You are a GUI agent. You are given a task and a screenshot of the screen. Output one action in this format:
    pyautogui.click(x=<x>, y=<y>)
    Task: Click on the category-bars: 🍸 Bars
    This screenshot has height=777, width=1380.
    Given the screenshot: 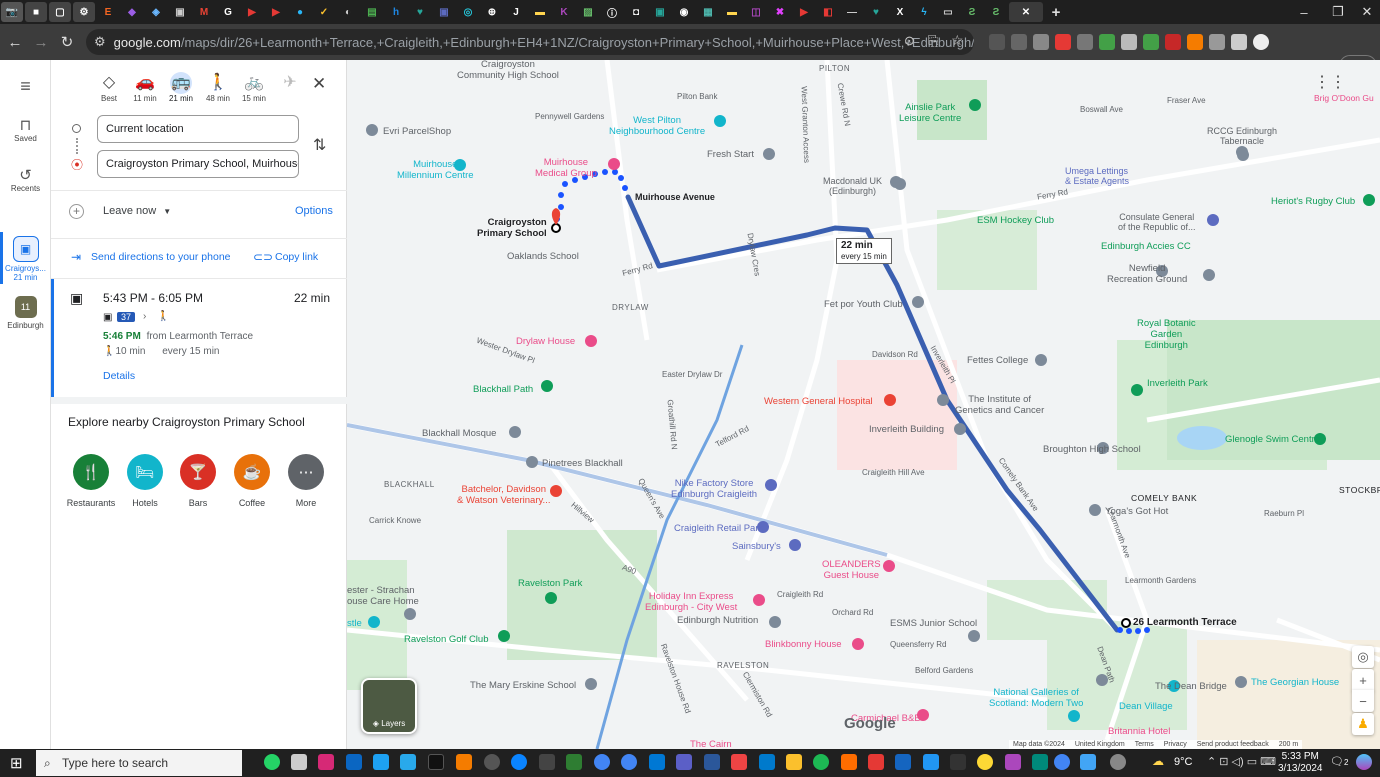 What is the action you would take?
    pyautogui.click(x=198, y=481)
    